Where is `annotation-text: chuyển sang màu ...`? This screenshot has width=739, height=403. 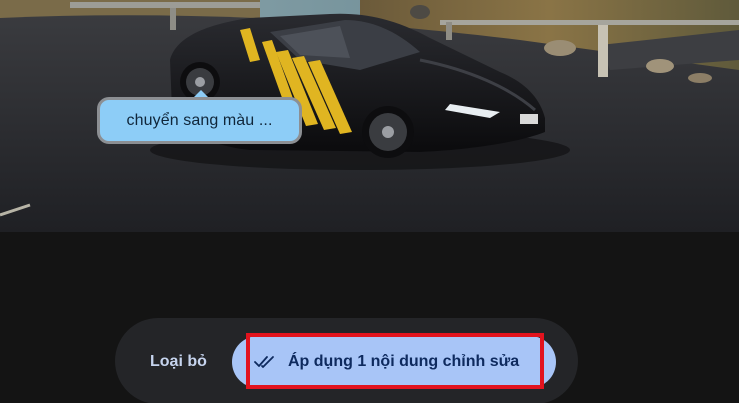 annotation-text: chuyển sang màu ... is located at coordinates (199, 120).